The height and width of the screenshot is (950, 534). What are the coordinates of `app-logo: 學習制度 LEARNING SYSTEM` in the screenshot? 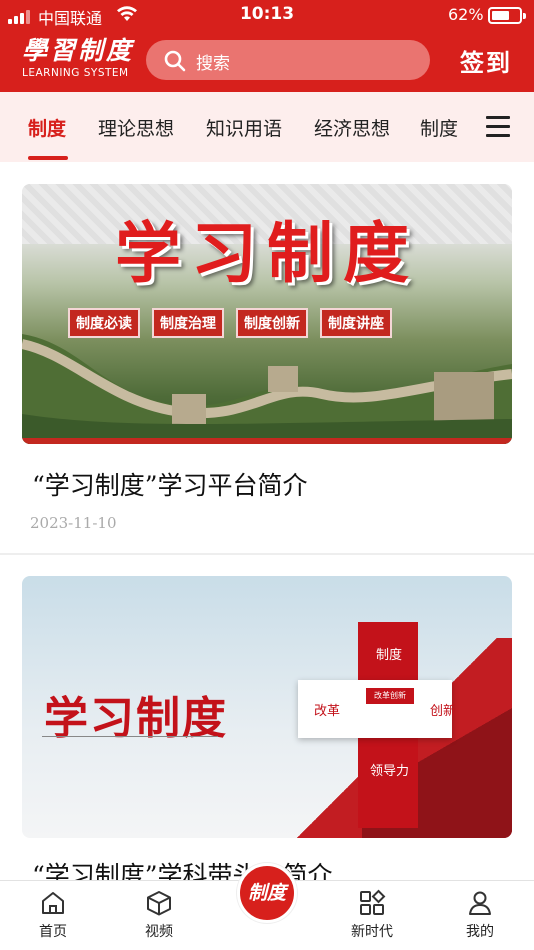 It's located at (81, 60).